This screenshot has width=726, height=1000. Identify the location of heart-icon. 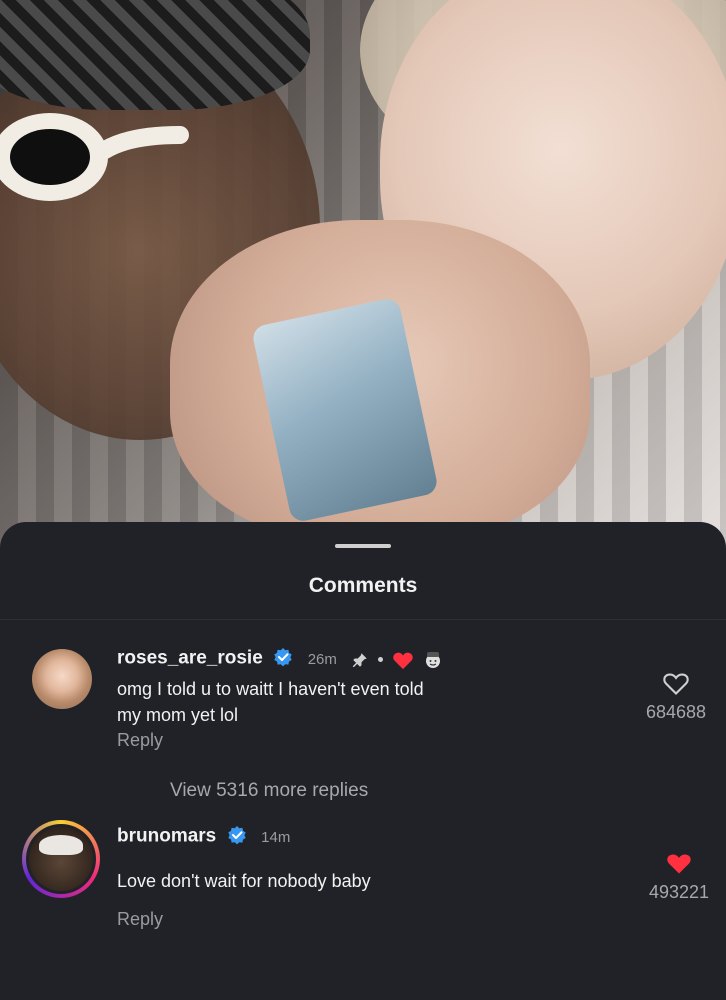
(403, 660).